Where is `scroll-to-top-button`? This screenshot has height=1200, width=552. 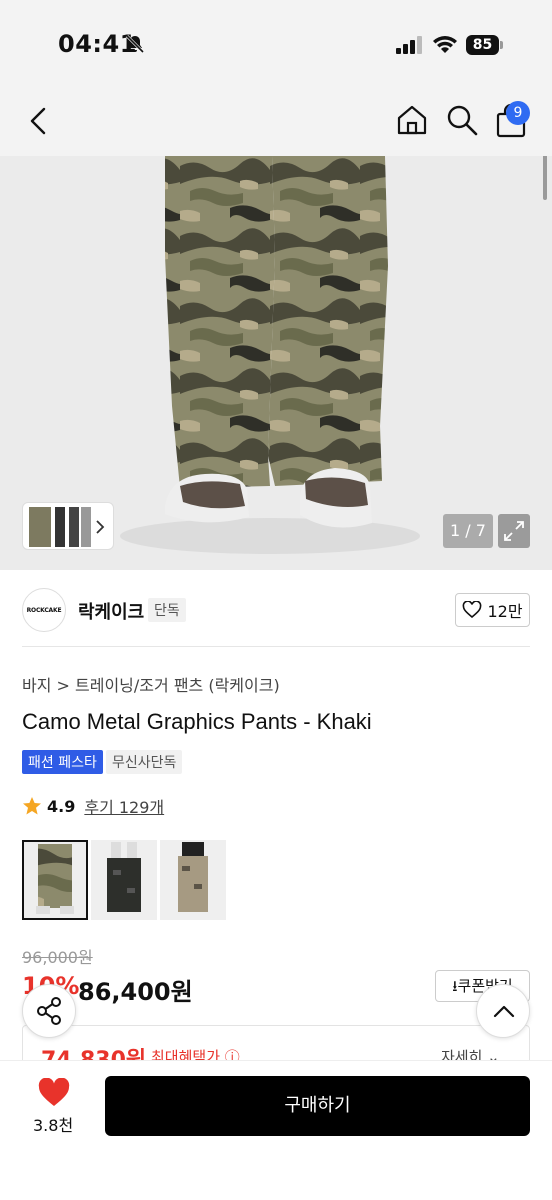 scroll-to-top-button is located at coordinates (503, 1011).